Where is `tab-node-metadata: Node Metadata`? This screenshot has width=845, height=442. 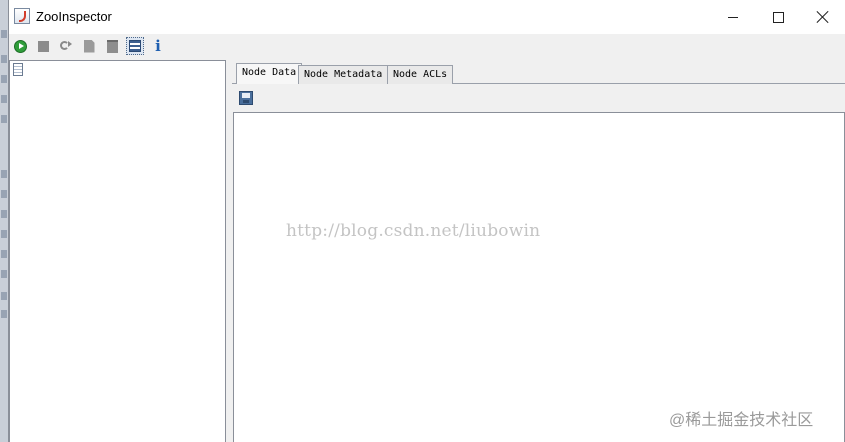 tab-node-metadata: Node Metadata is located at coordinates (343, 74).